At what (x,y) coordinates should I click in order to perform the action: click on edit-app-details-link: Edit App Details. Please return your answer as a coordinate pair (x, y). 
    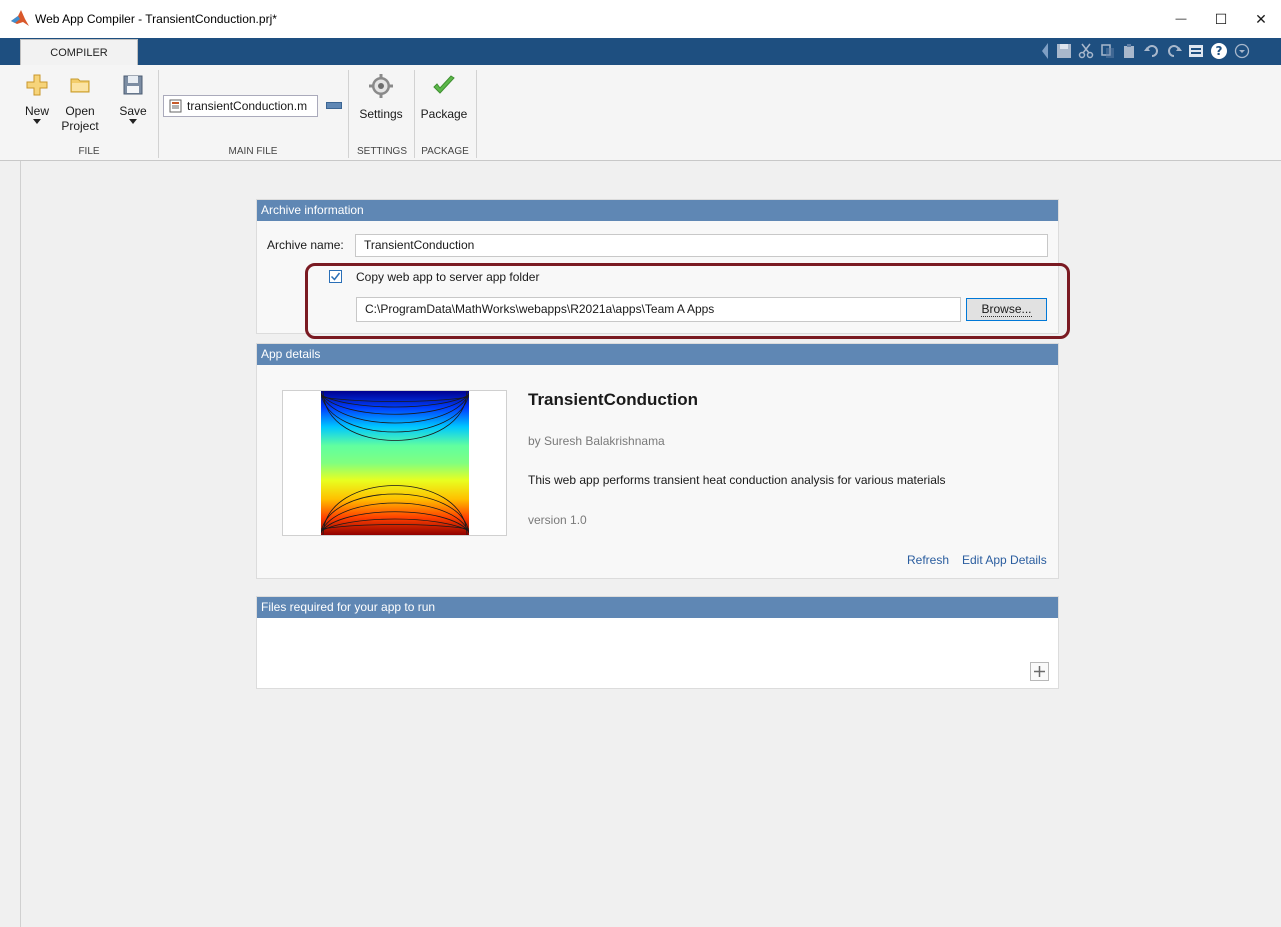
    Looking at the image, I should click on (1004, 560).